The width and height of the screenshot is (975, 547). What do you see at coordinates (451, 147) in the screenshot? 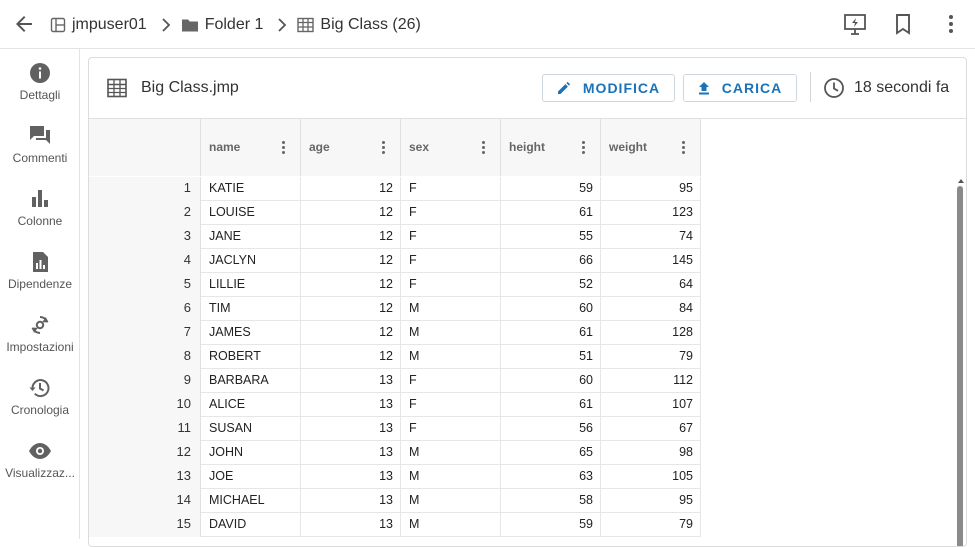
I see `column-header-sex: sex` at bounding box center [451, 147].